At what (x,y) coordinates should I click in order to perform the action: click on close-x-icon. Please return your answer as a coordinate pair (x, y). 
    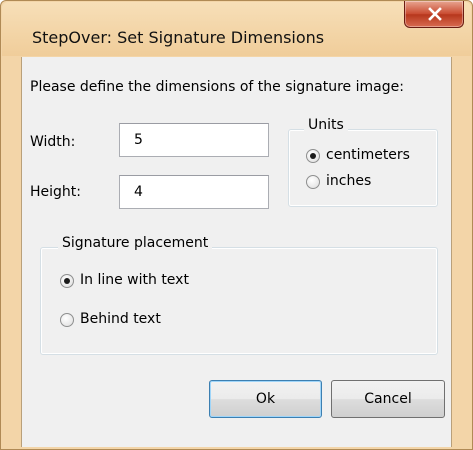
    Looking at the image, I should click on (435, 14).